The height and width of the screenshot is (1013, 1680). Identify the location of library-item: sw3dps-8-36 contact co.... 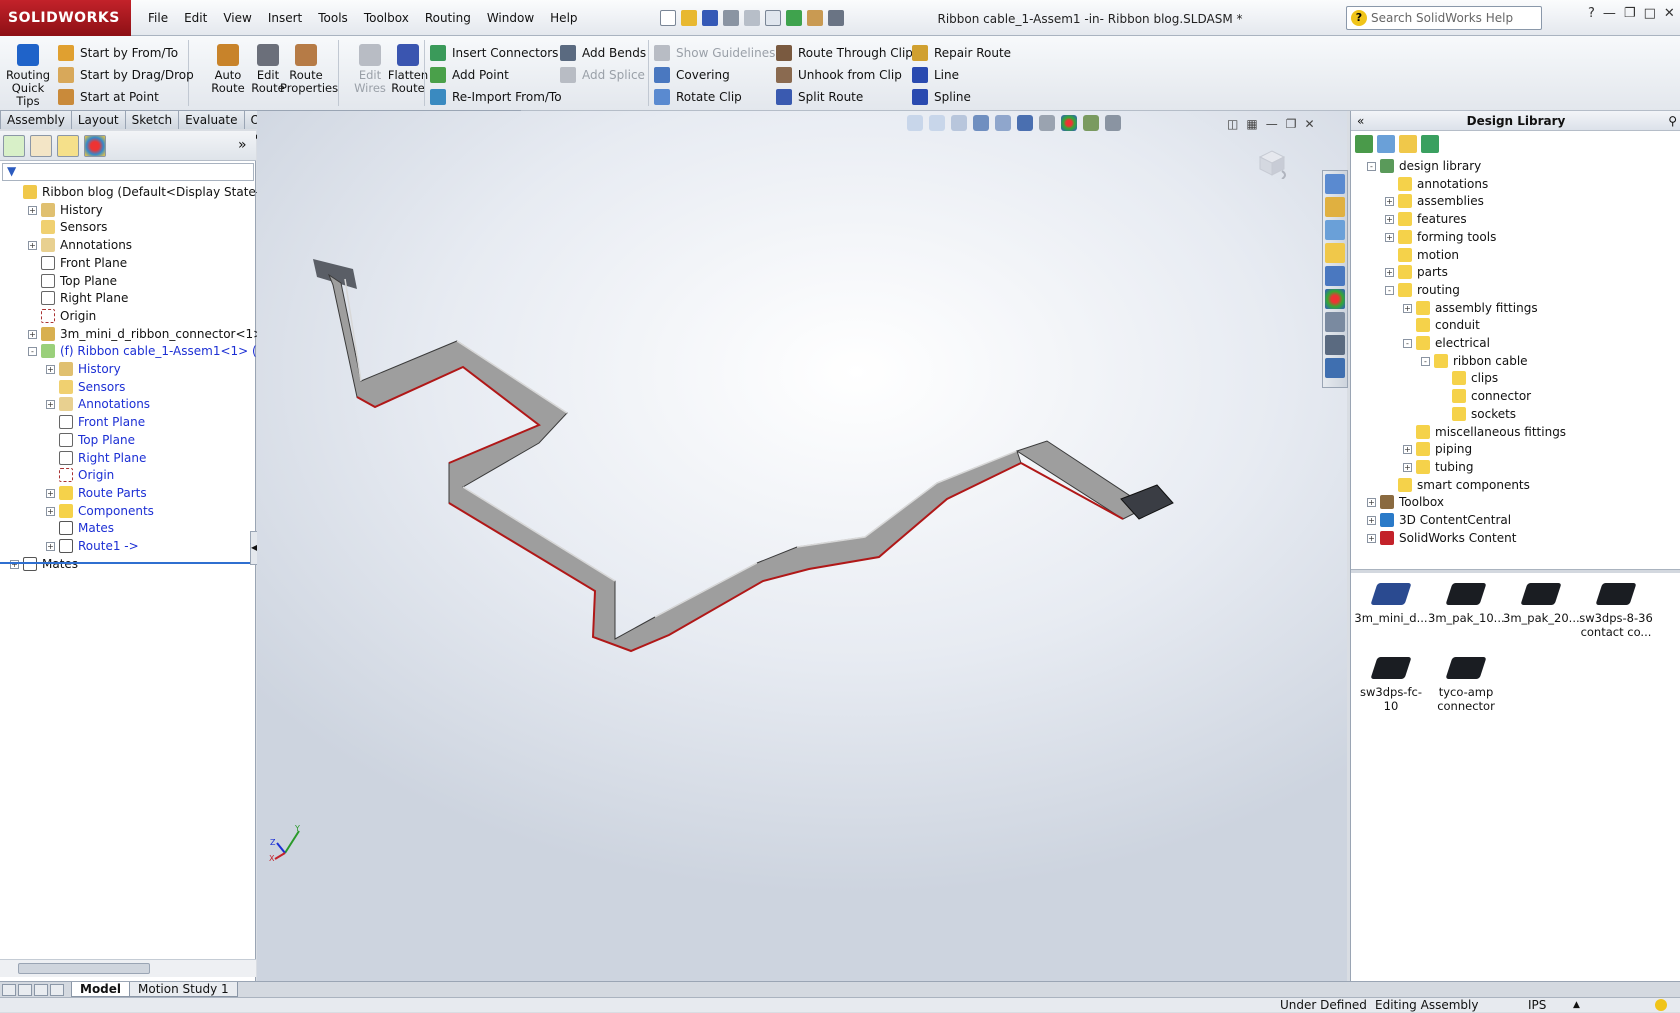
(1616, 608).